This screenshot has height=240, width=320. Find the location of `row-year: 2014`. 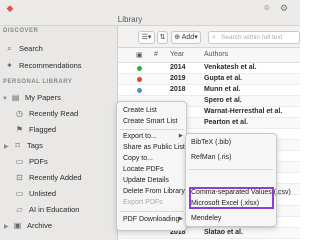

row-year: 2014 is located at coordinates (178, 67).